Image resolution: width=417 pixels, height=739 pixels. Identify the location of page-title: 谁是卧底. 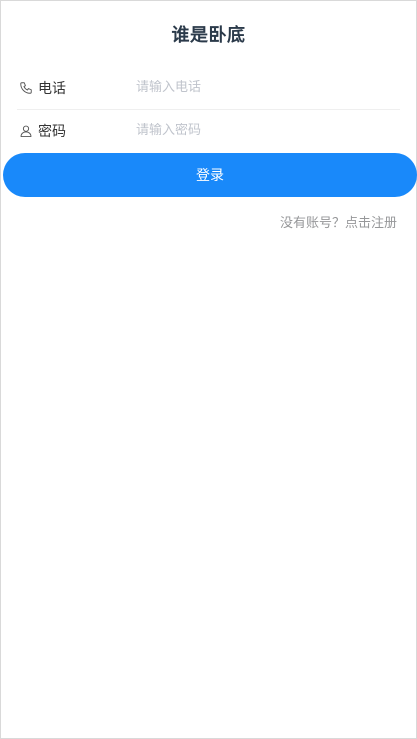
(208, 35).